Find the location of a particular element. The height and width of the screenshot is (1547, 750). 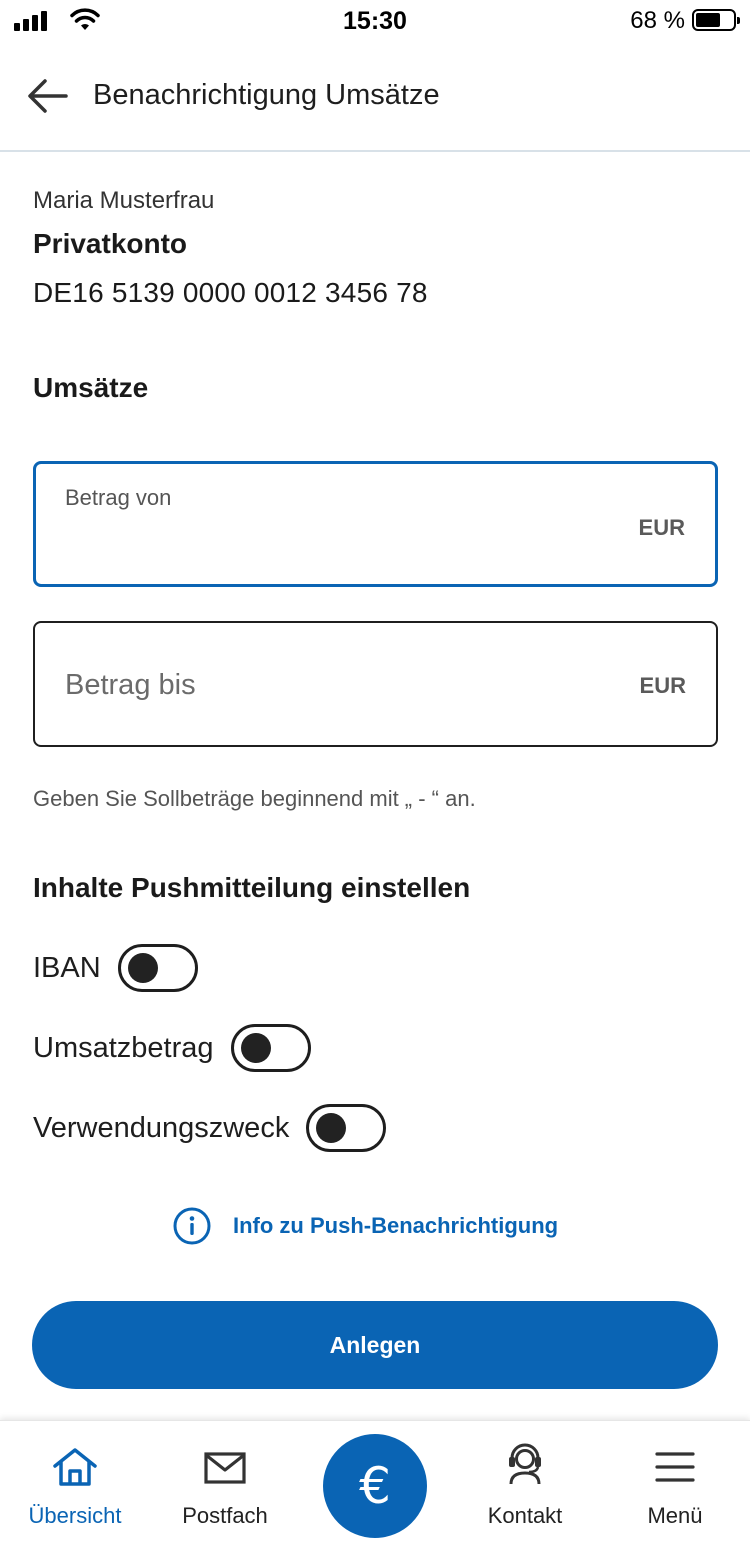

page-title: Benachrichtigung Umsätze is located at coordinates (266, 95).